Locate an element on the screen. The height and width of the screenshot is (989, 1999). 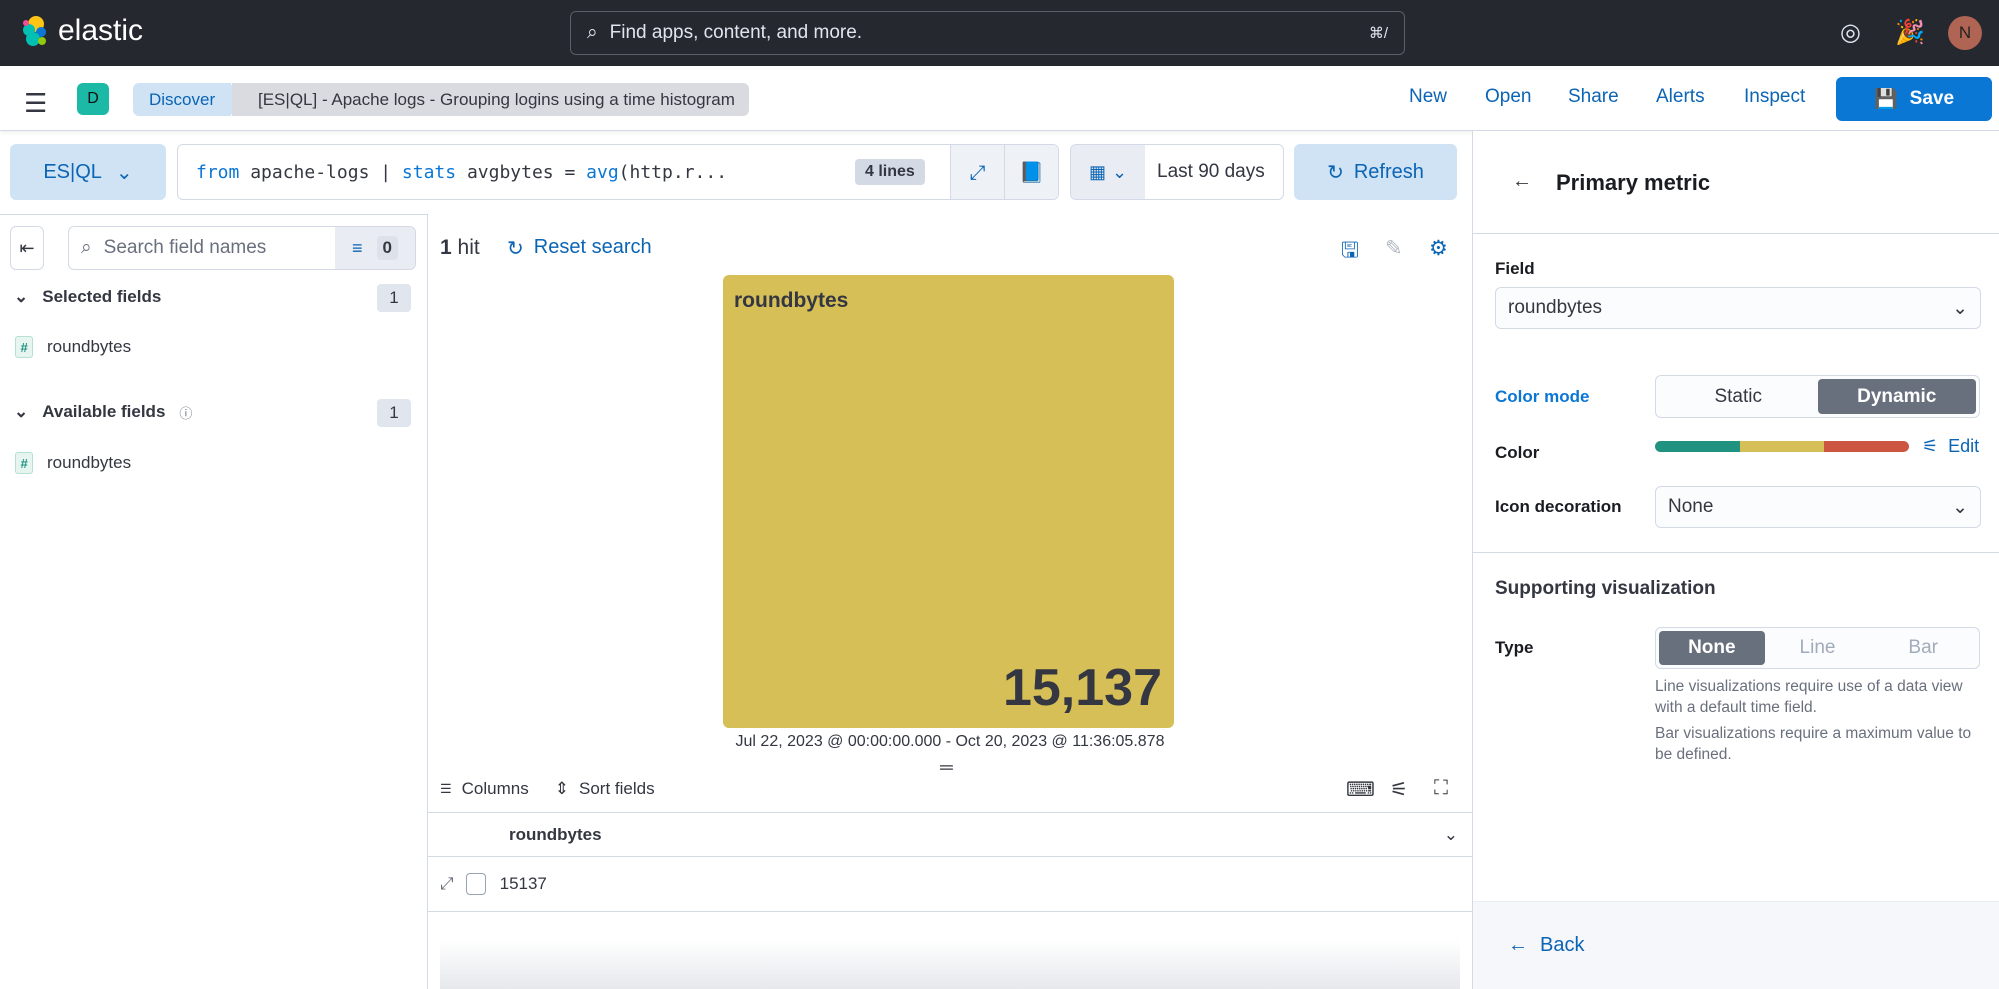
icon-select-value: None is located at coordinates (1691, 506).